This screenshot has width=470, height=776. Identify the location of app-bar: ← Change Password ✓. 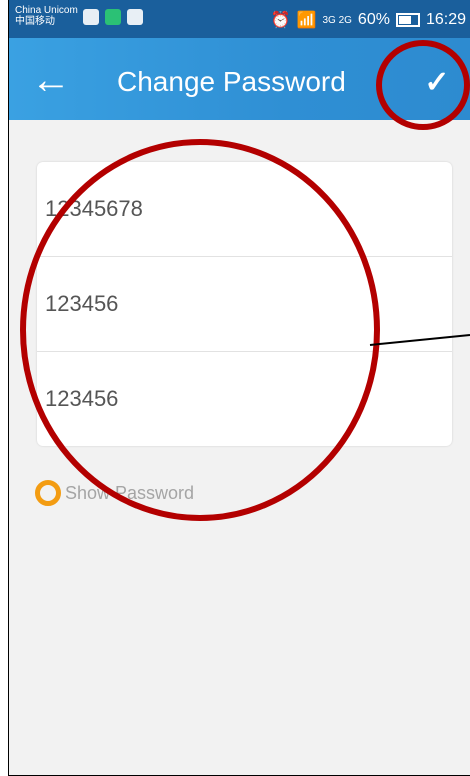
(239, 79).